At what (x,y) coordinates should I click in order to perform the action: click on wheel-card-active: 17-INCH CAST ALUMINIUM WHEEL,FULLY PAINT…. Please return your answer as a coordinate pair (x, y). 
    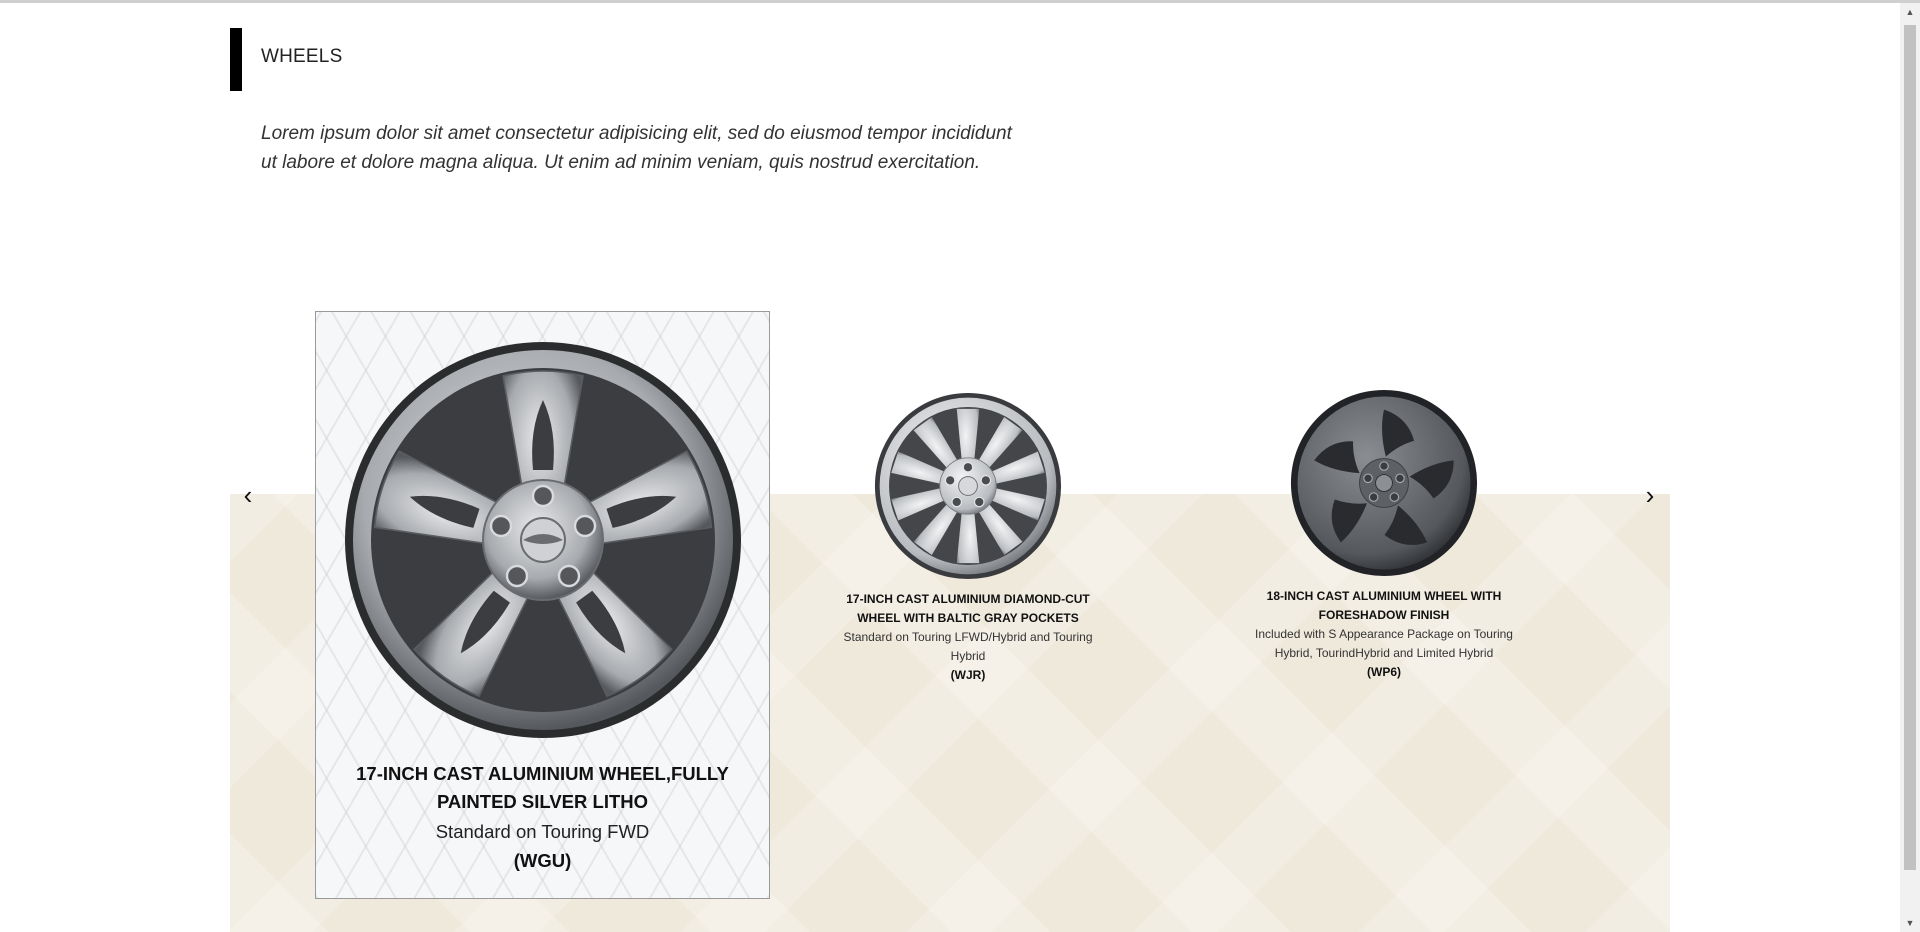
    Looking at the image, I should click on (542, 605).